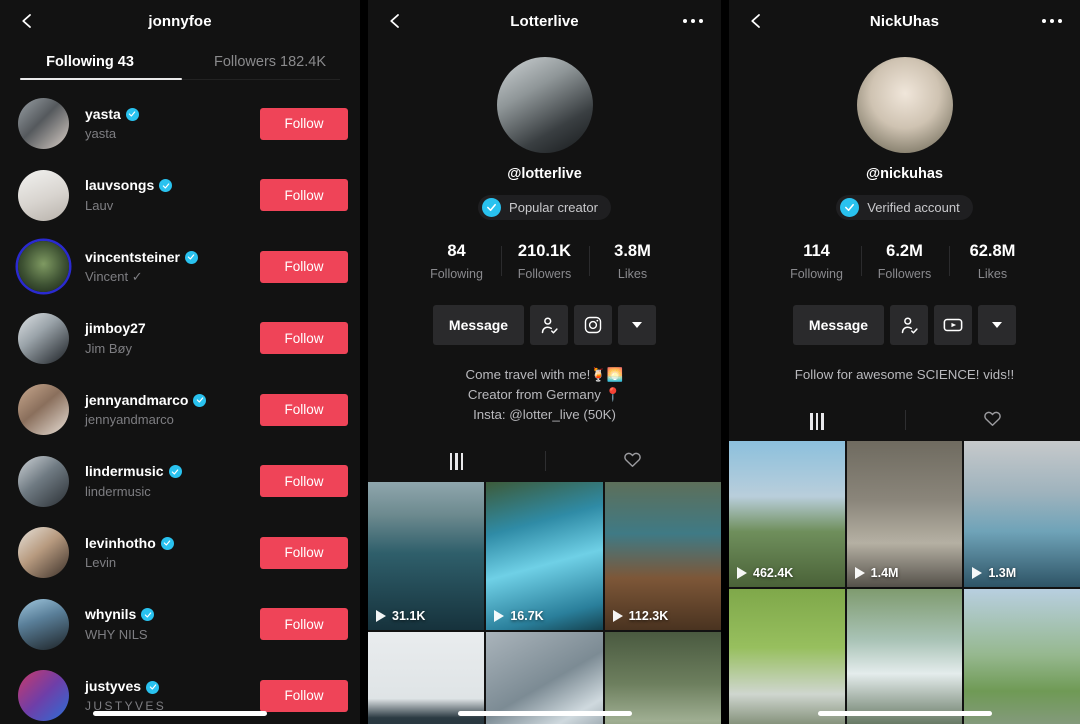 The image size is (1080, 724). I want to click on list-item: lindermusic lindermusic Follow, so click(180, 482).